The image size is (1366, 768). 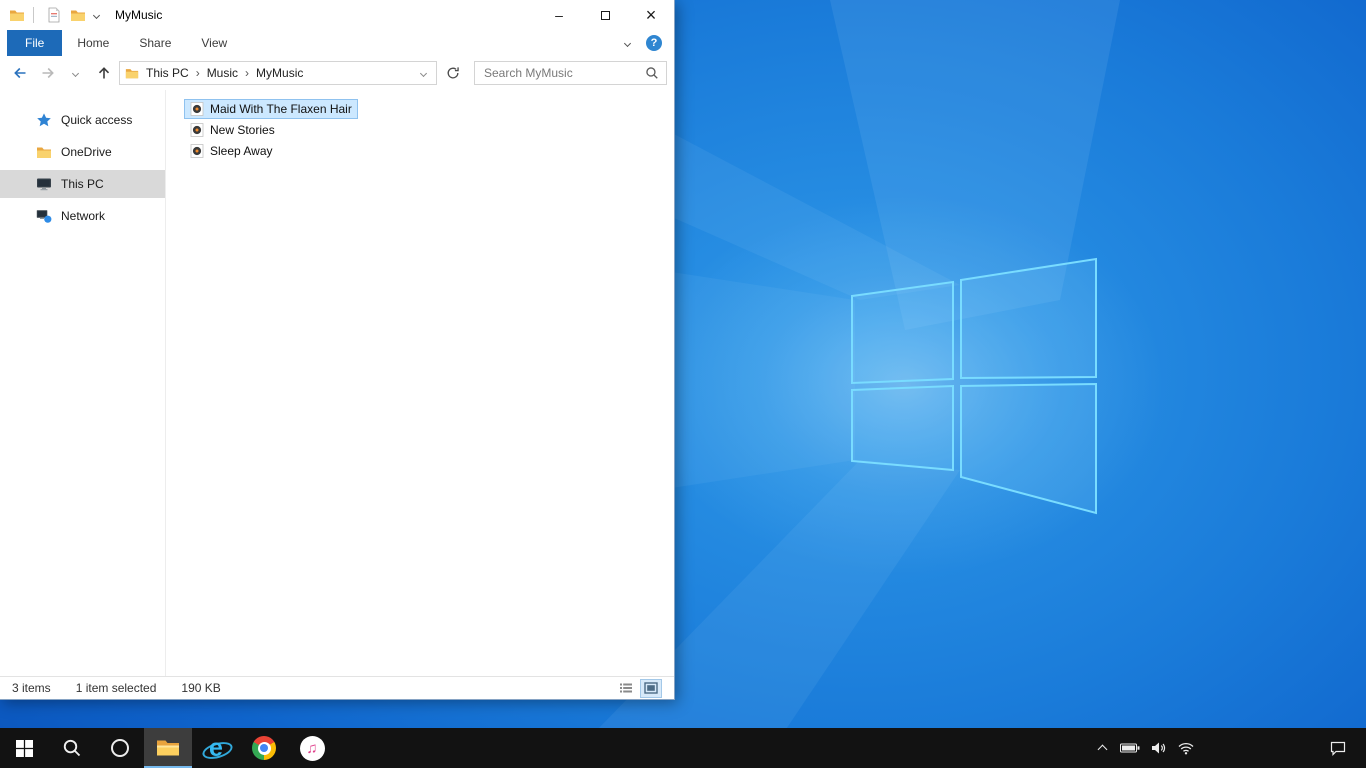 I want to click on action-center-icon, so click(x=1338, y=748).